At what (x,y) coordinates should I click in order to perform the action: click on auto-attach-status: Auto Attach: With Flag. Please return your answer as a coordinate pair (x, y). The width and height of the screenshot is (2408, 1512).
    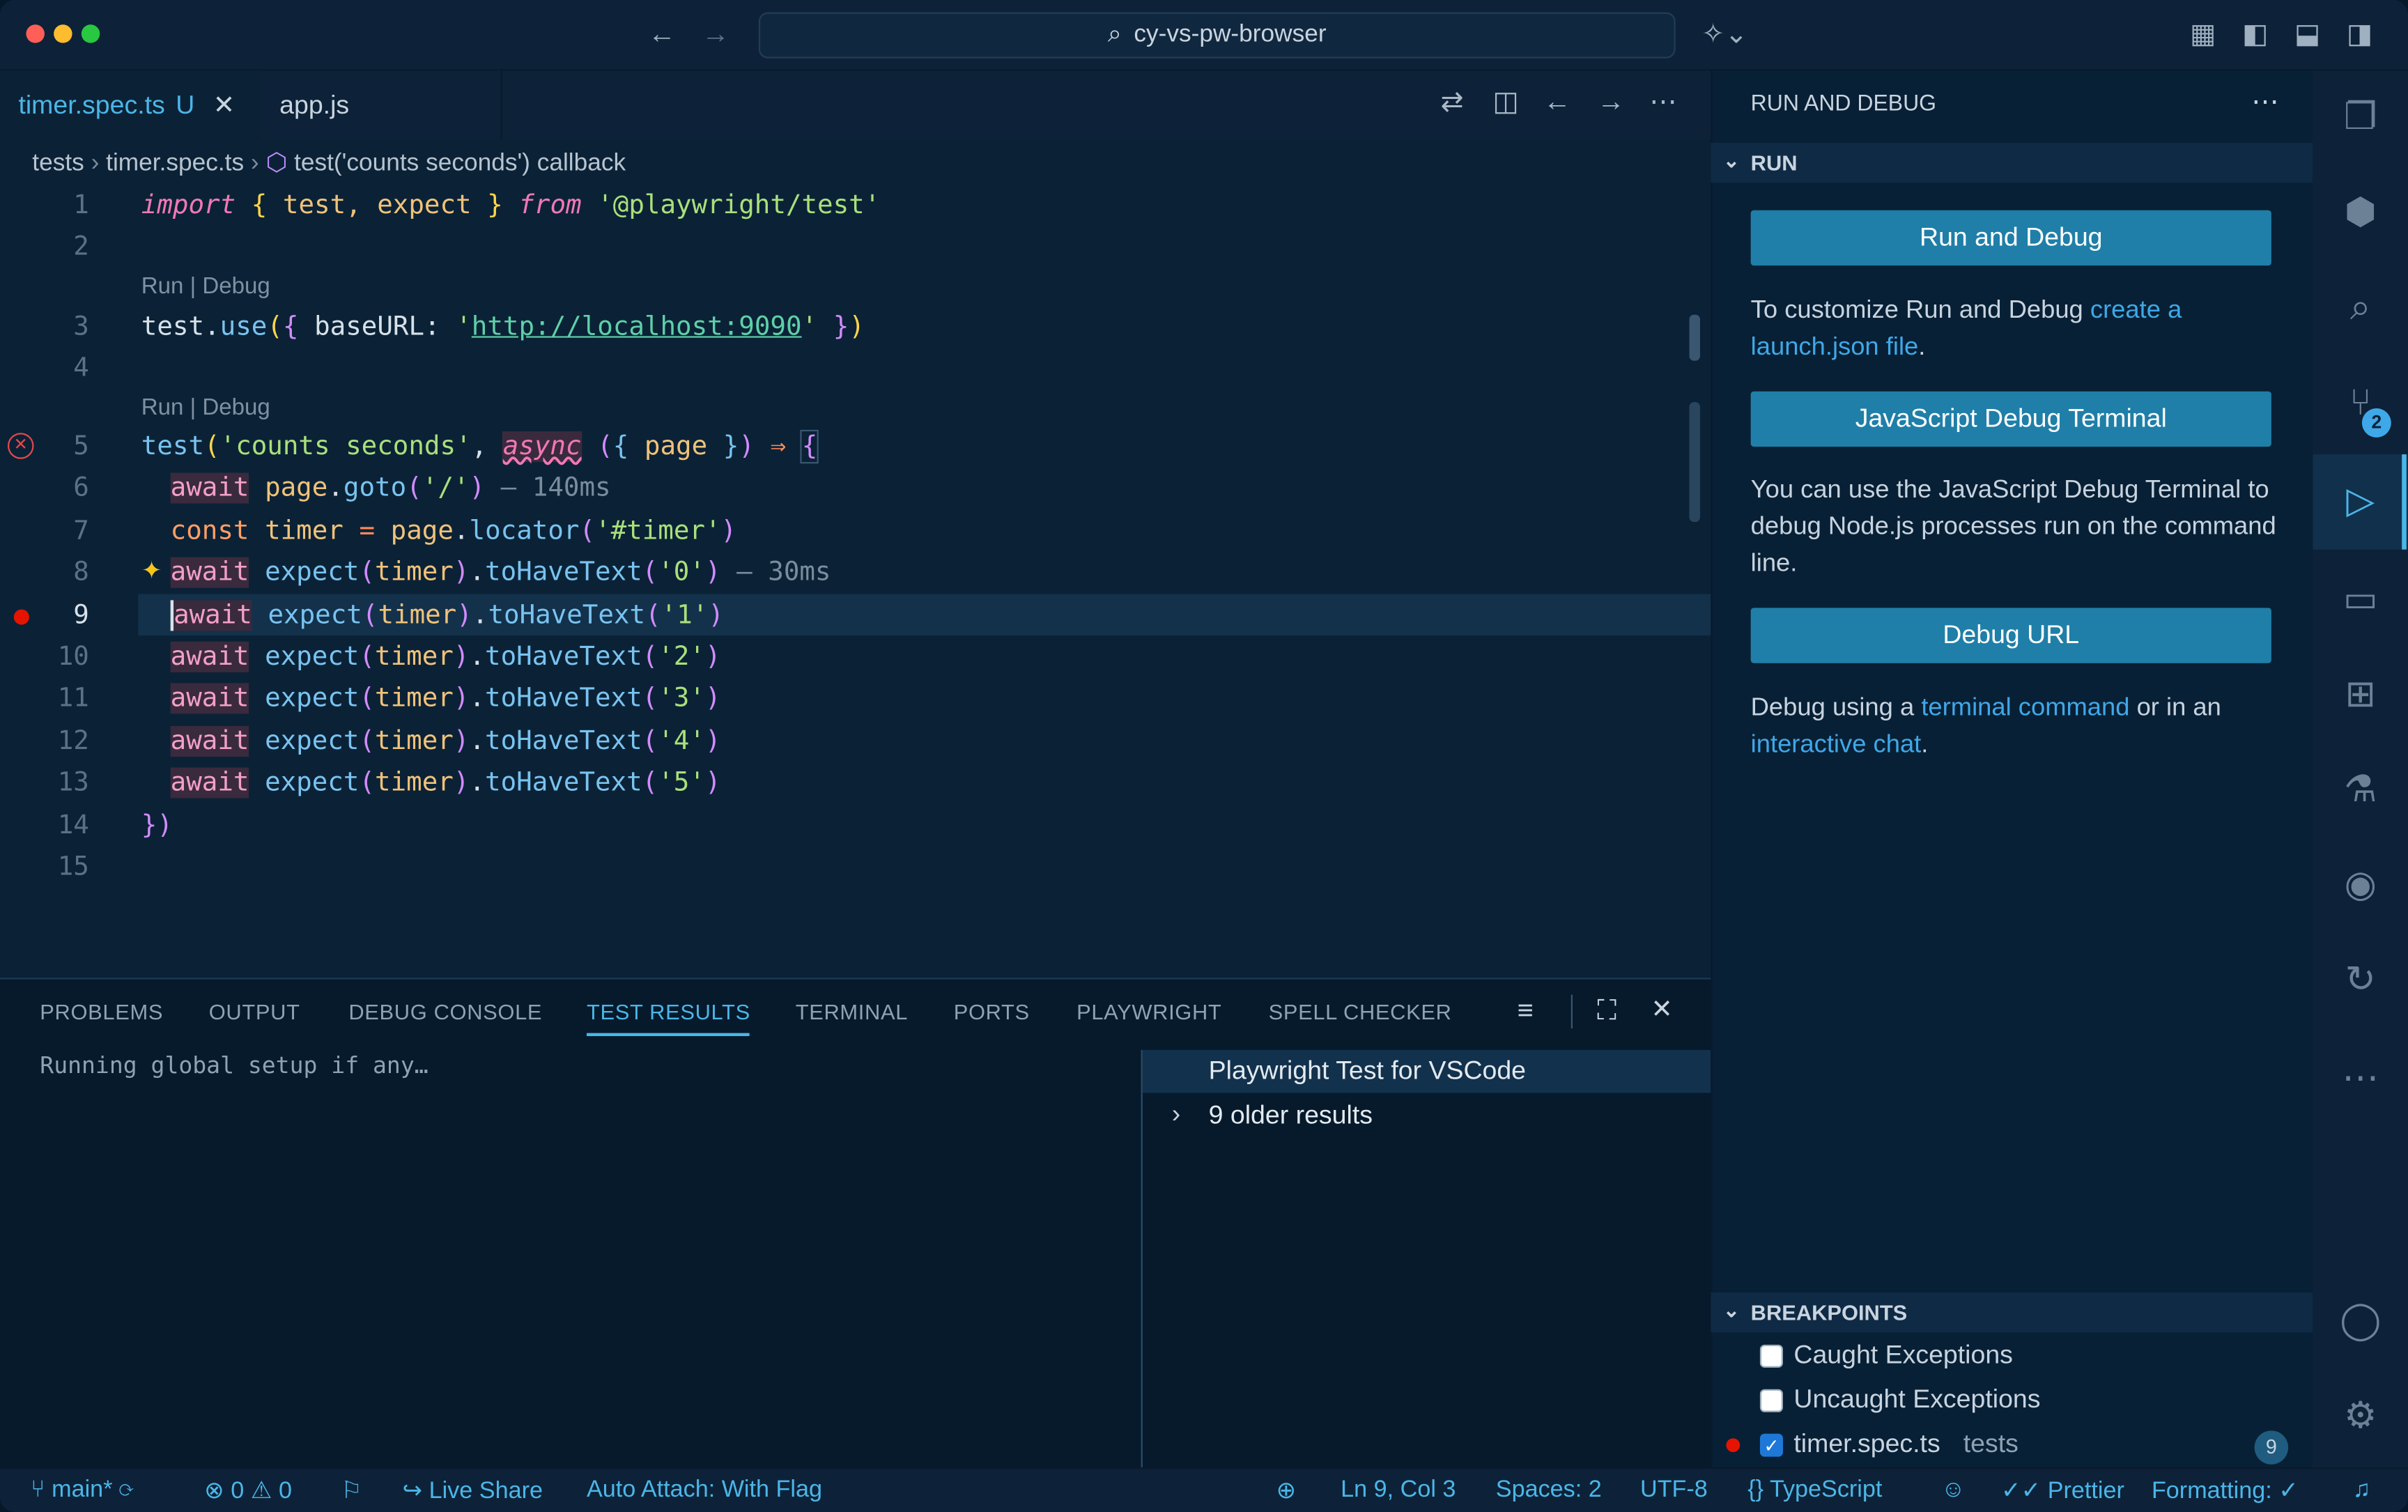
    Looking at the image, I should click on (705, 1490).